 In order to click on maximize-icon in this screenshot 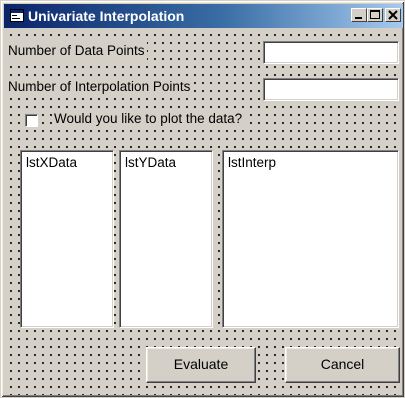, I will do `click(375, 14)`.